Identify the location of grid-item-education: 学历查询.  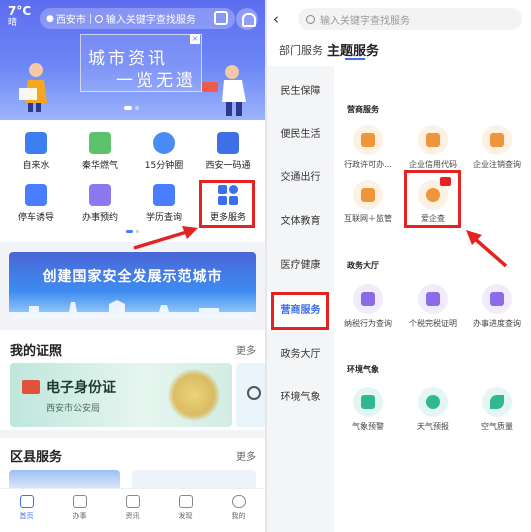
(164, 203).